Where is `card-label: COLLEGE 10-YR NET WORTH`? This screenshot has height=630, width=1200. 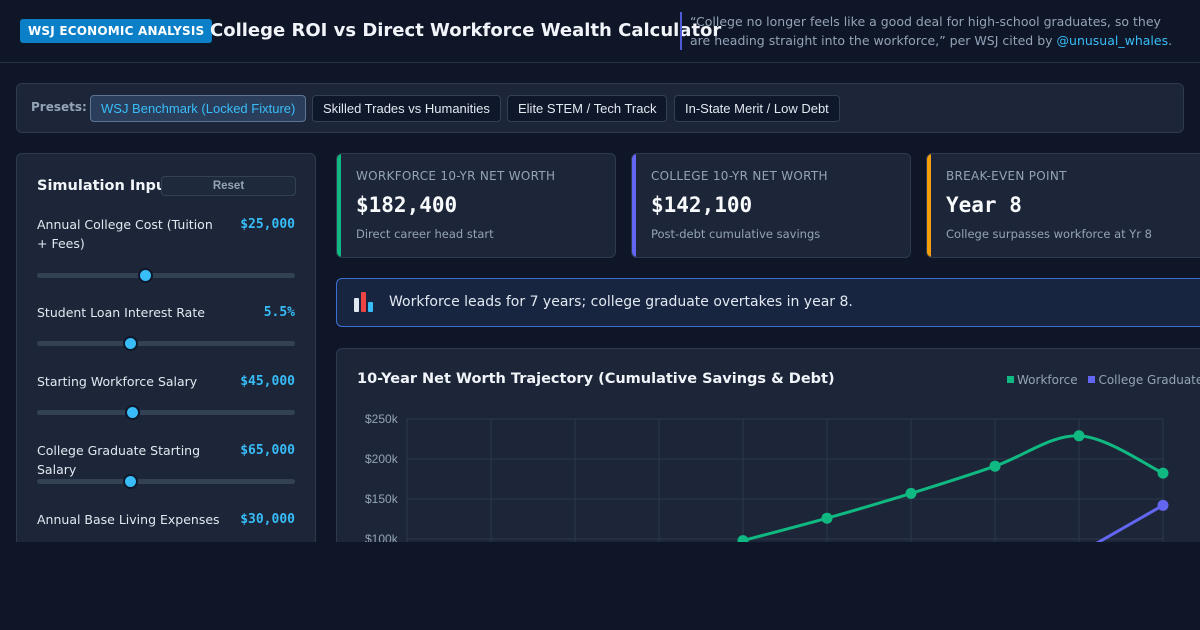 card-label: COLLEGE 10-YR NET WORTH is located at coordinates (739, 176).